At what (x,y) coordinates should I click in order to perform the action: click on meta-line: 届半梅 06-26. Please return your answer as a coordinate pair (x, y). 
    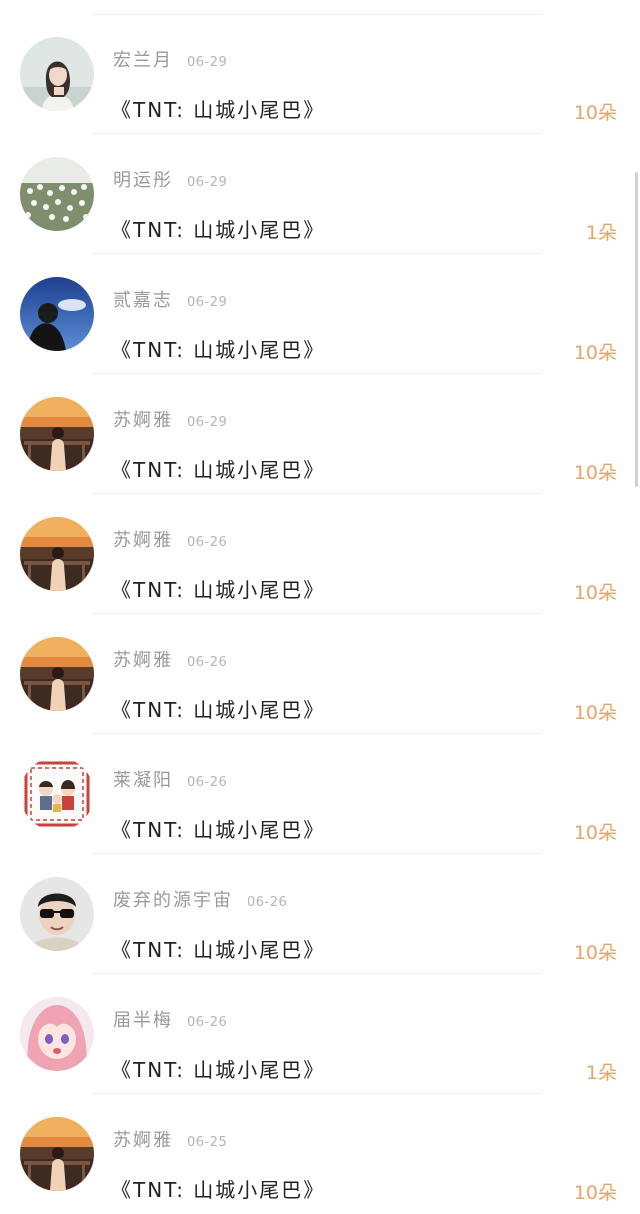
    Looking at the image, I should click on (170, 1018).